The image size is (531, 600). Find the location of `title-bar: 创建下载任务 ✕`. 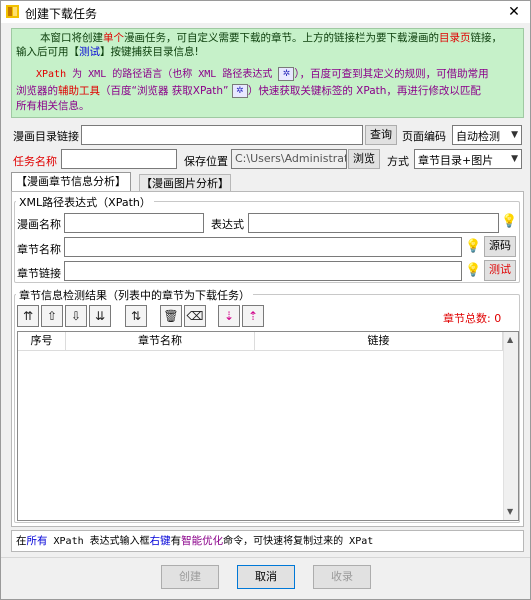

title-bar: 创建下载任务 ✕ is located at coordinates (265, 12).